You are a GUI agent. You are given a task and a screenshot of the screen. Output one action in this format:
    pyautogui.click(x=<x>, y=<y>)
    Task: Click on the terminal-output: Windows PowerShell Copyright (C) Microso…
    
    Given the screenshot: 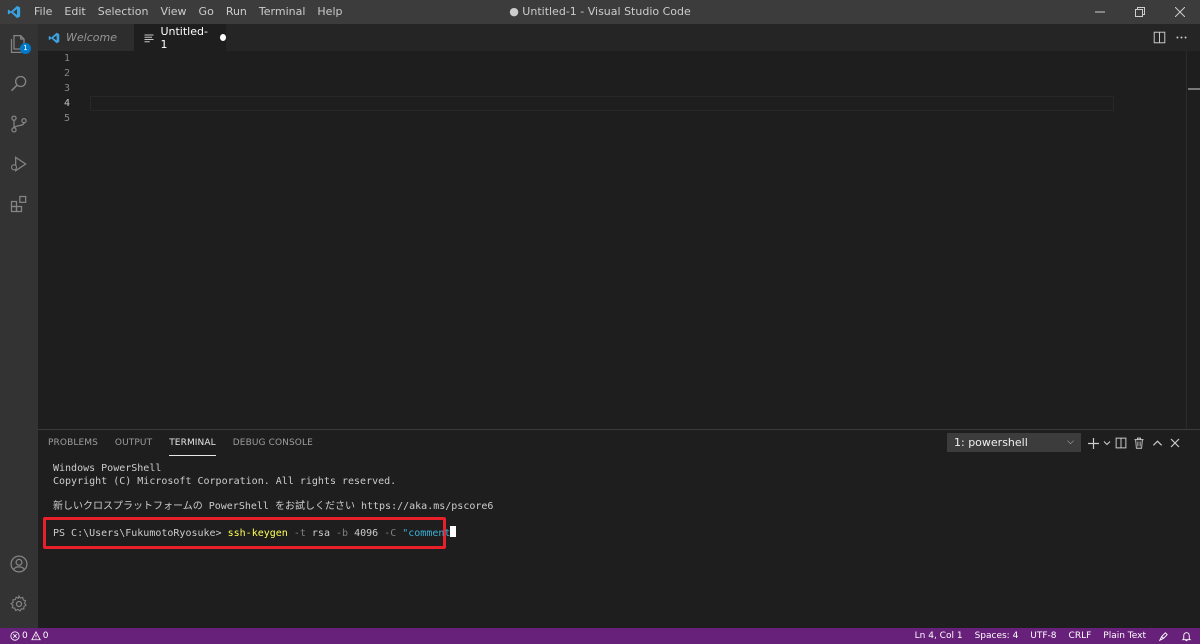 What is the action you would take?
    pyautogui.click(x=273, y=488)
    